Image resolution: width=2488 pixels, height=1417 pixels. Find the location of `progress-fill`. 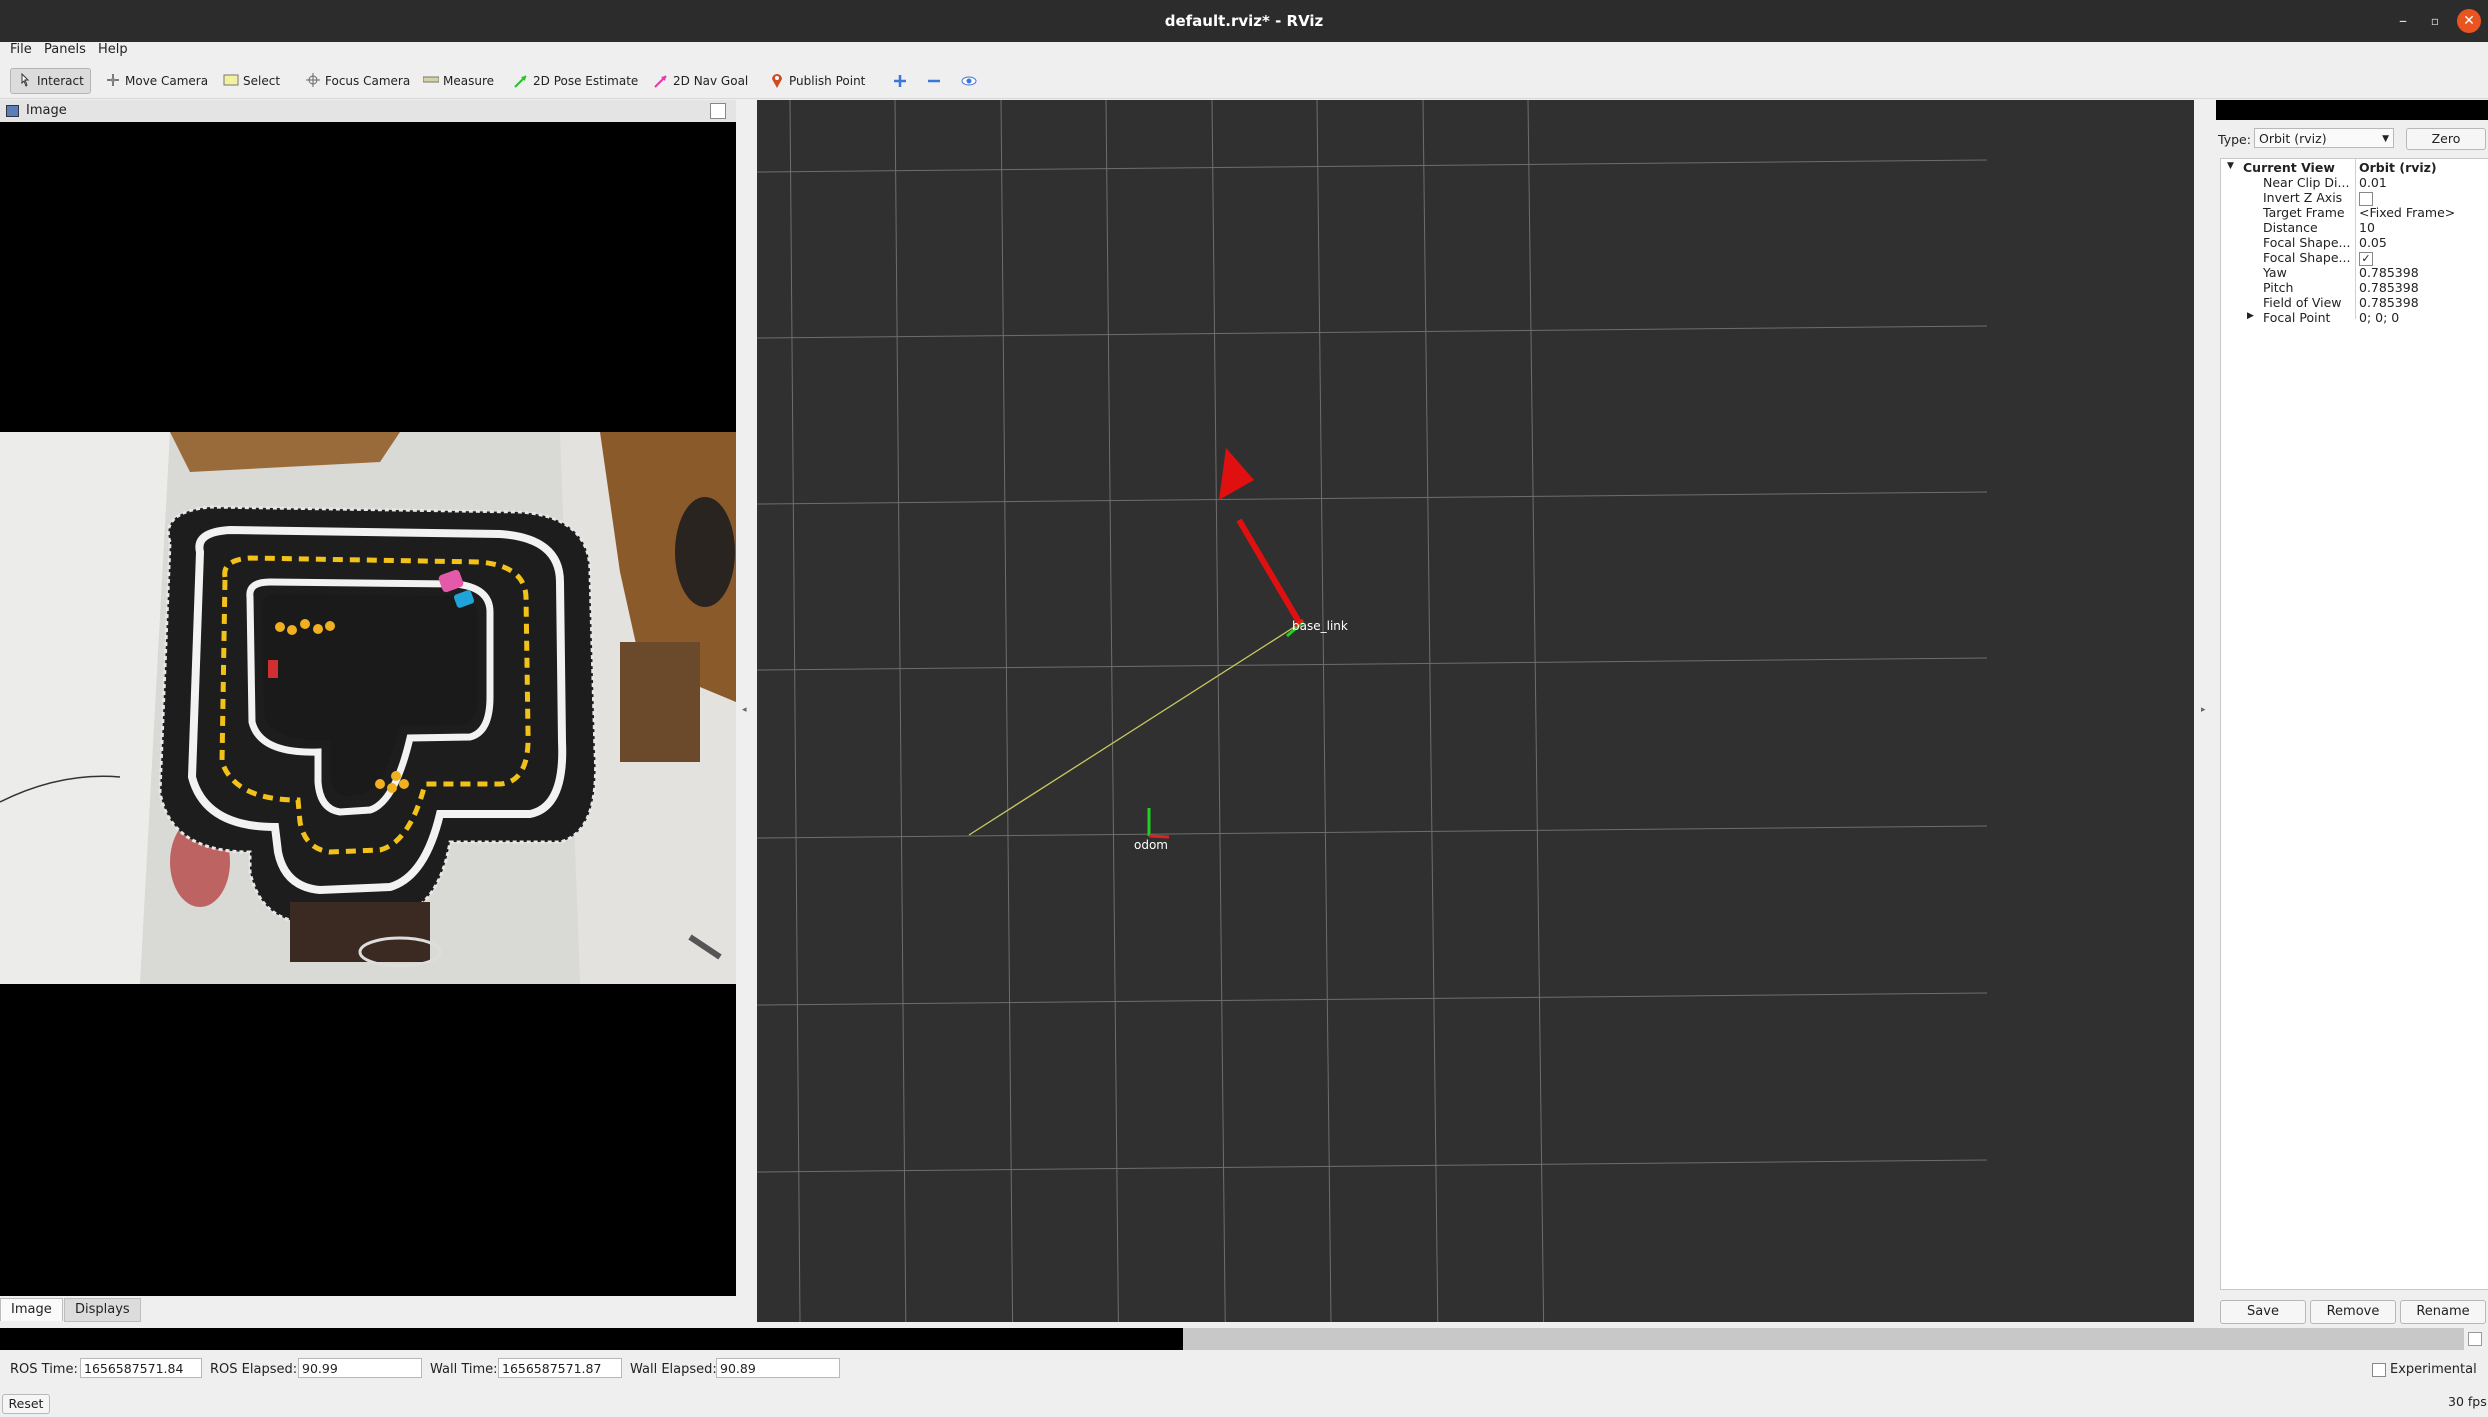

progress-fill is located at coordinates (591, 1339).